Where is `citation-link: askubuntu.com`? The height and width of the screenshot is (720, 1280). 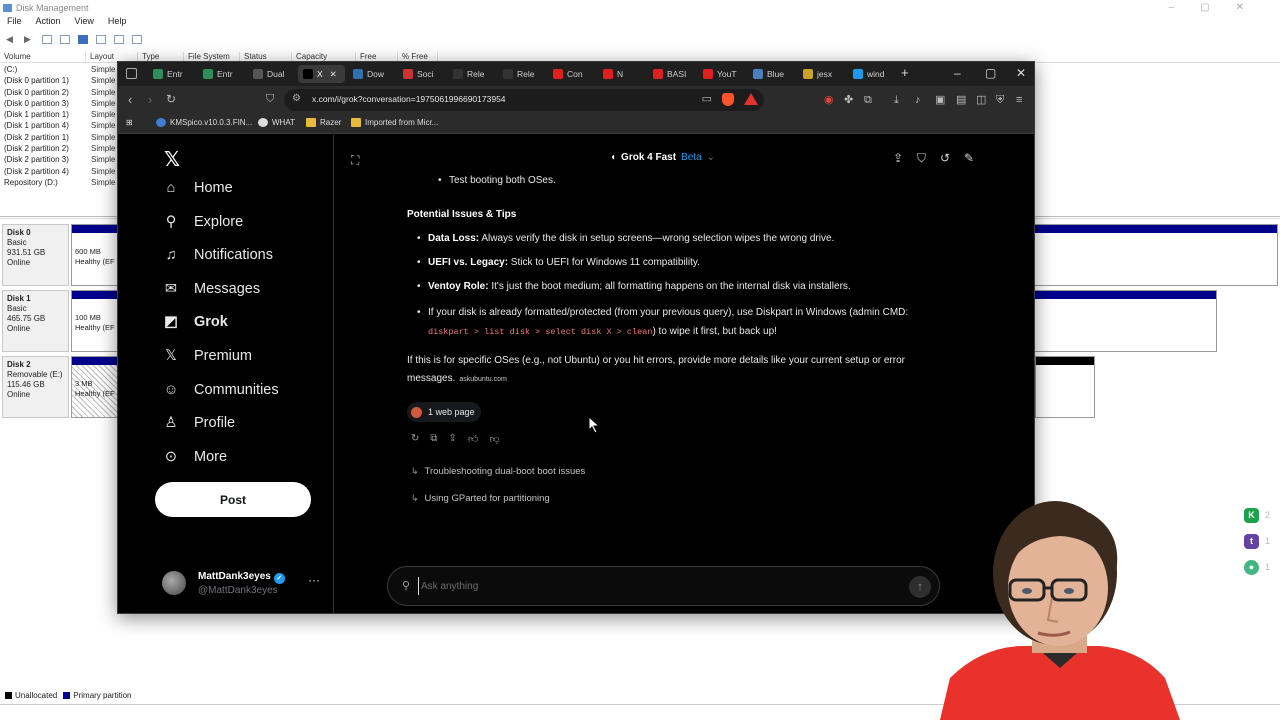
citation-link: askubuntu.com is located at coordinates (482, 379).